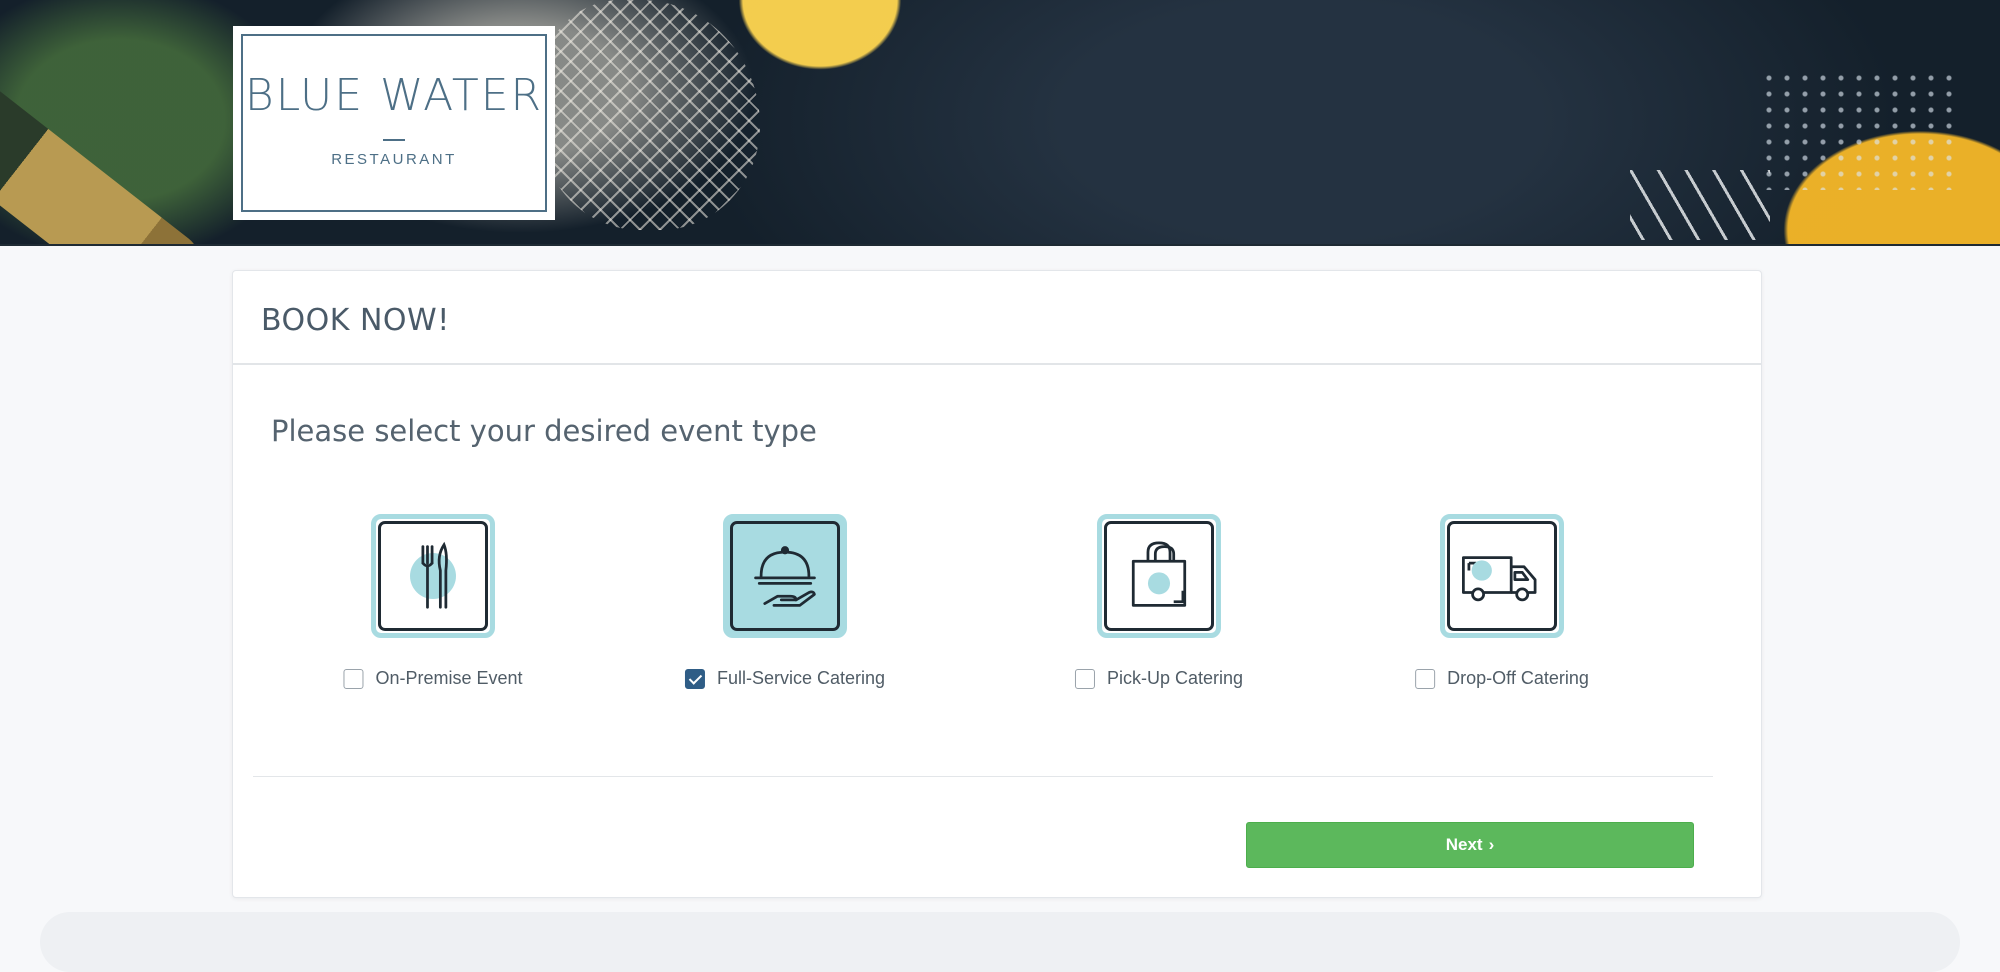 This screenshot has height=972, width=2000. I want to click on on-premise-event-tile, so click(433, 576).